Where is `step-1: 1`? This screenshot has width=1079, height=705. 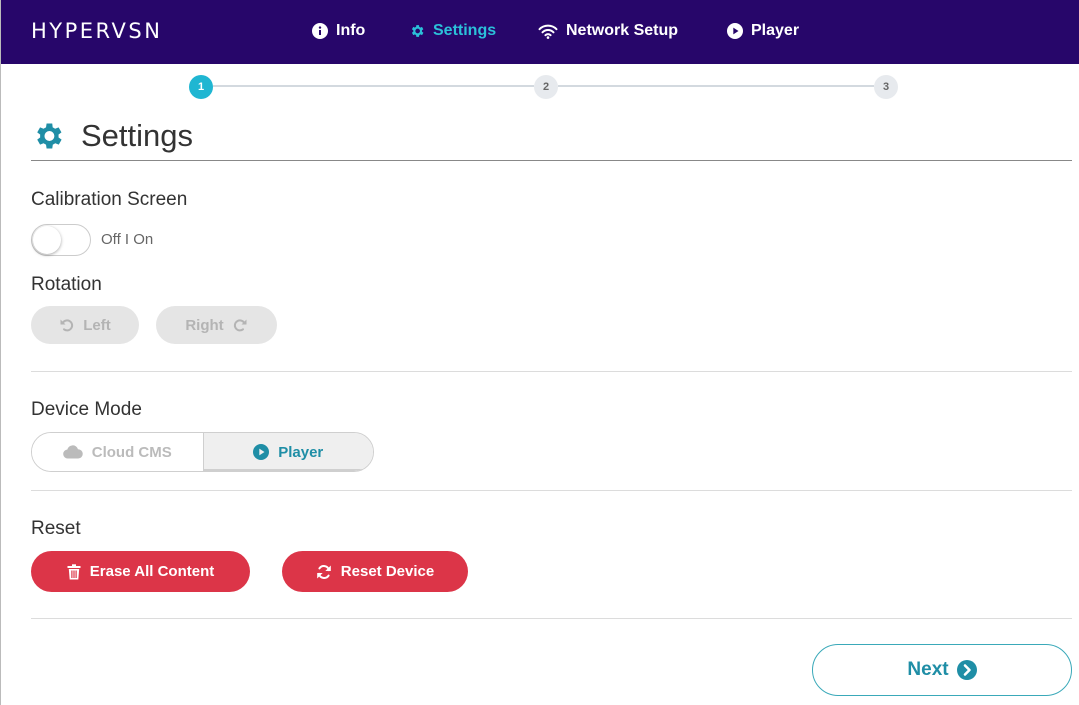 step-1: 1 is located at coordinates (201, 87).